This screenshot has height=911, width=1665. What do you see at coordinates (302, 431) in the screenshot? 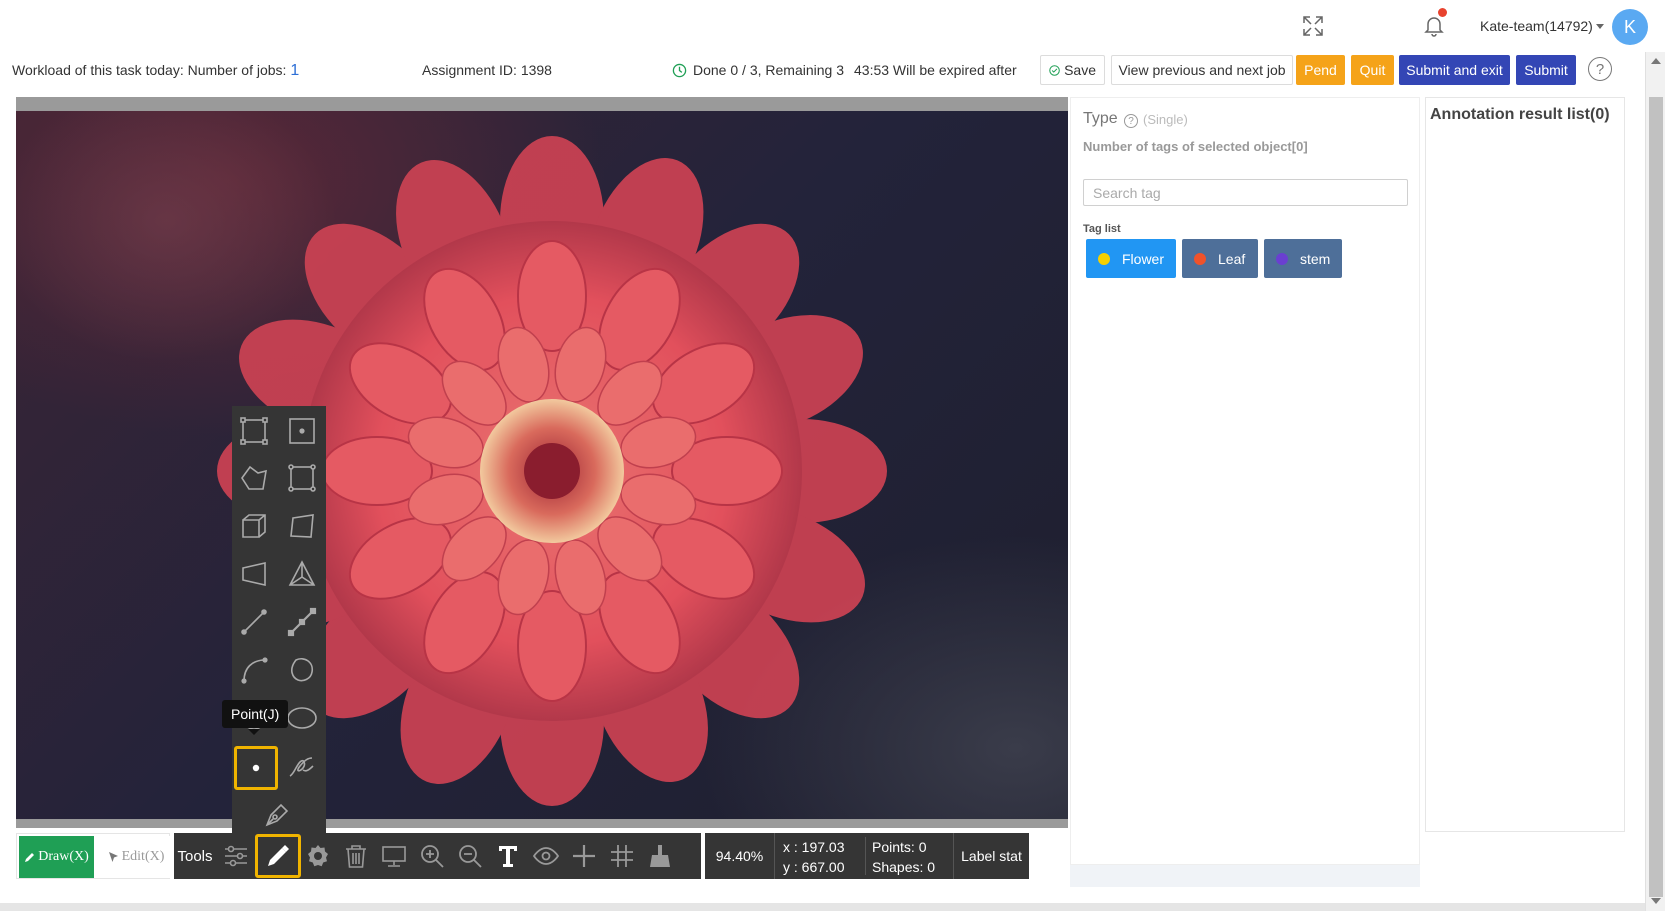
I see `center-point-rect-tool-icon` at bounding box center [302, 431].